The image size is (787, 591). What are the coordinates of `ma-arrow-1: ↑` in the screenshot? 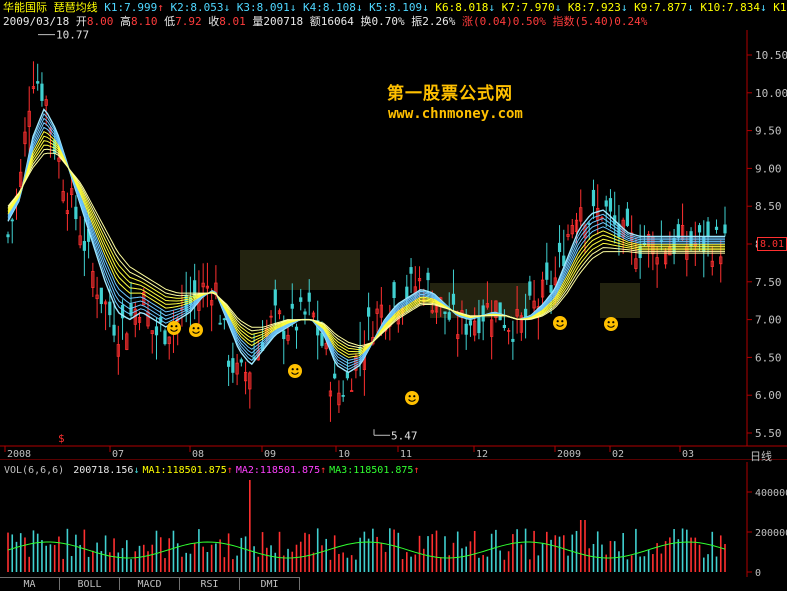 It's located at (160, 7).